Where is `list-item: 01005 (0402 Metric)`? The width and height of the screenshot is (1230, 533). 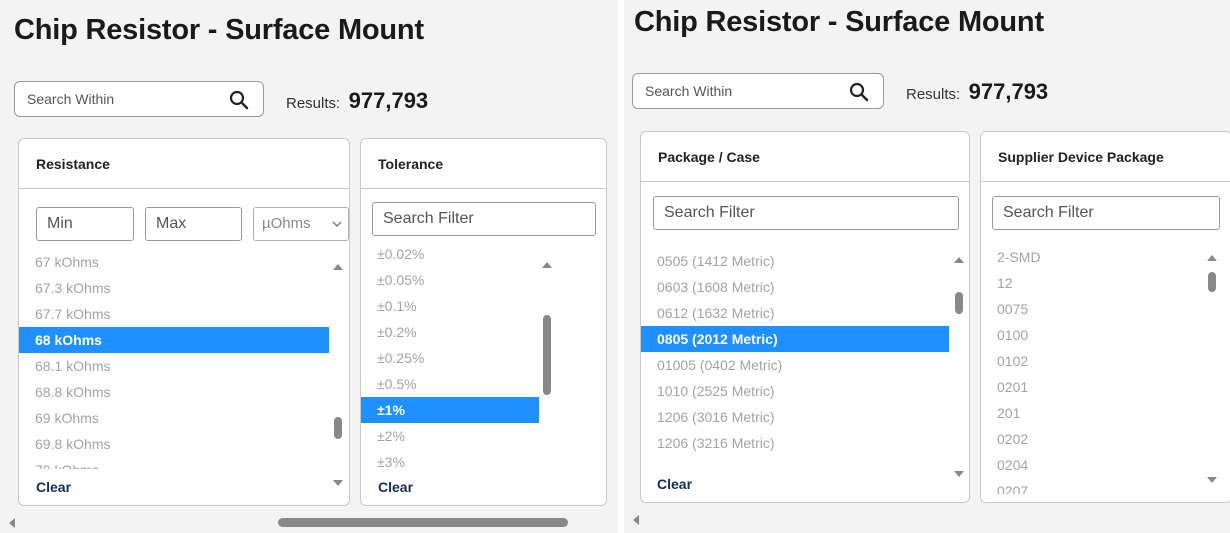 list-item: 01005 (0402 Metric) is located at coordinates (795, 365).